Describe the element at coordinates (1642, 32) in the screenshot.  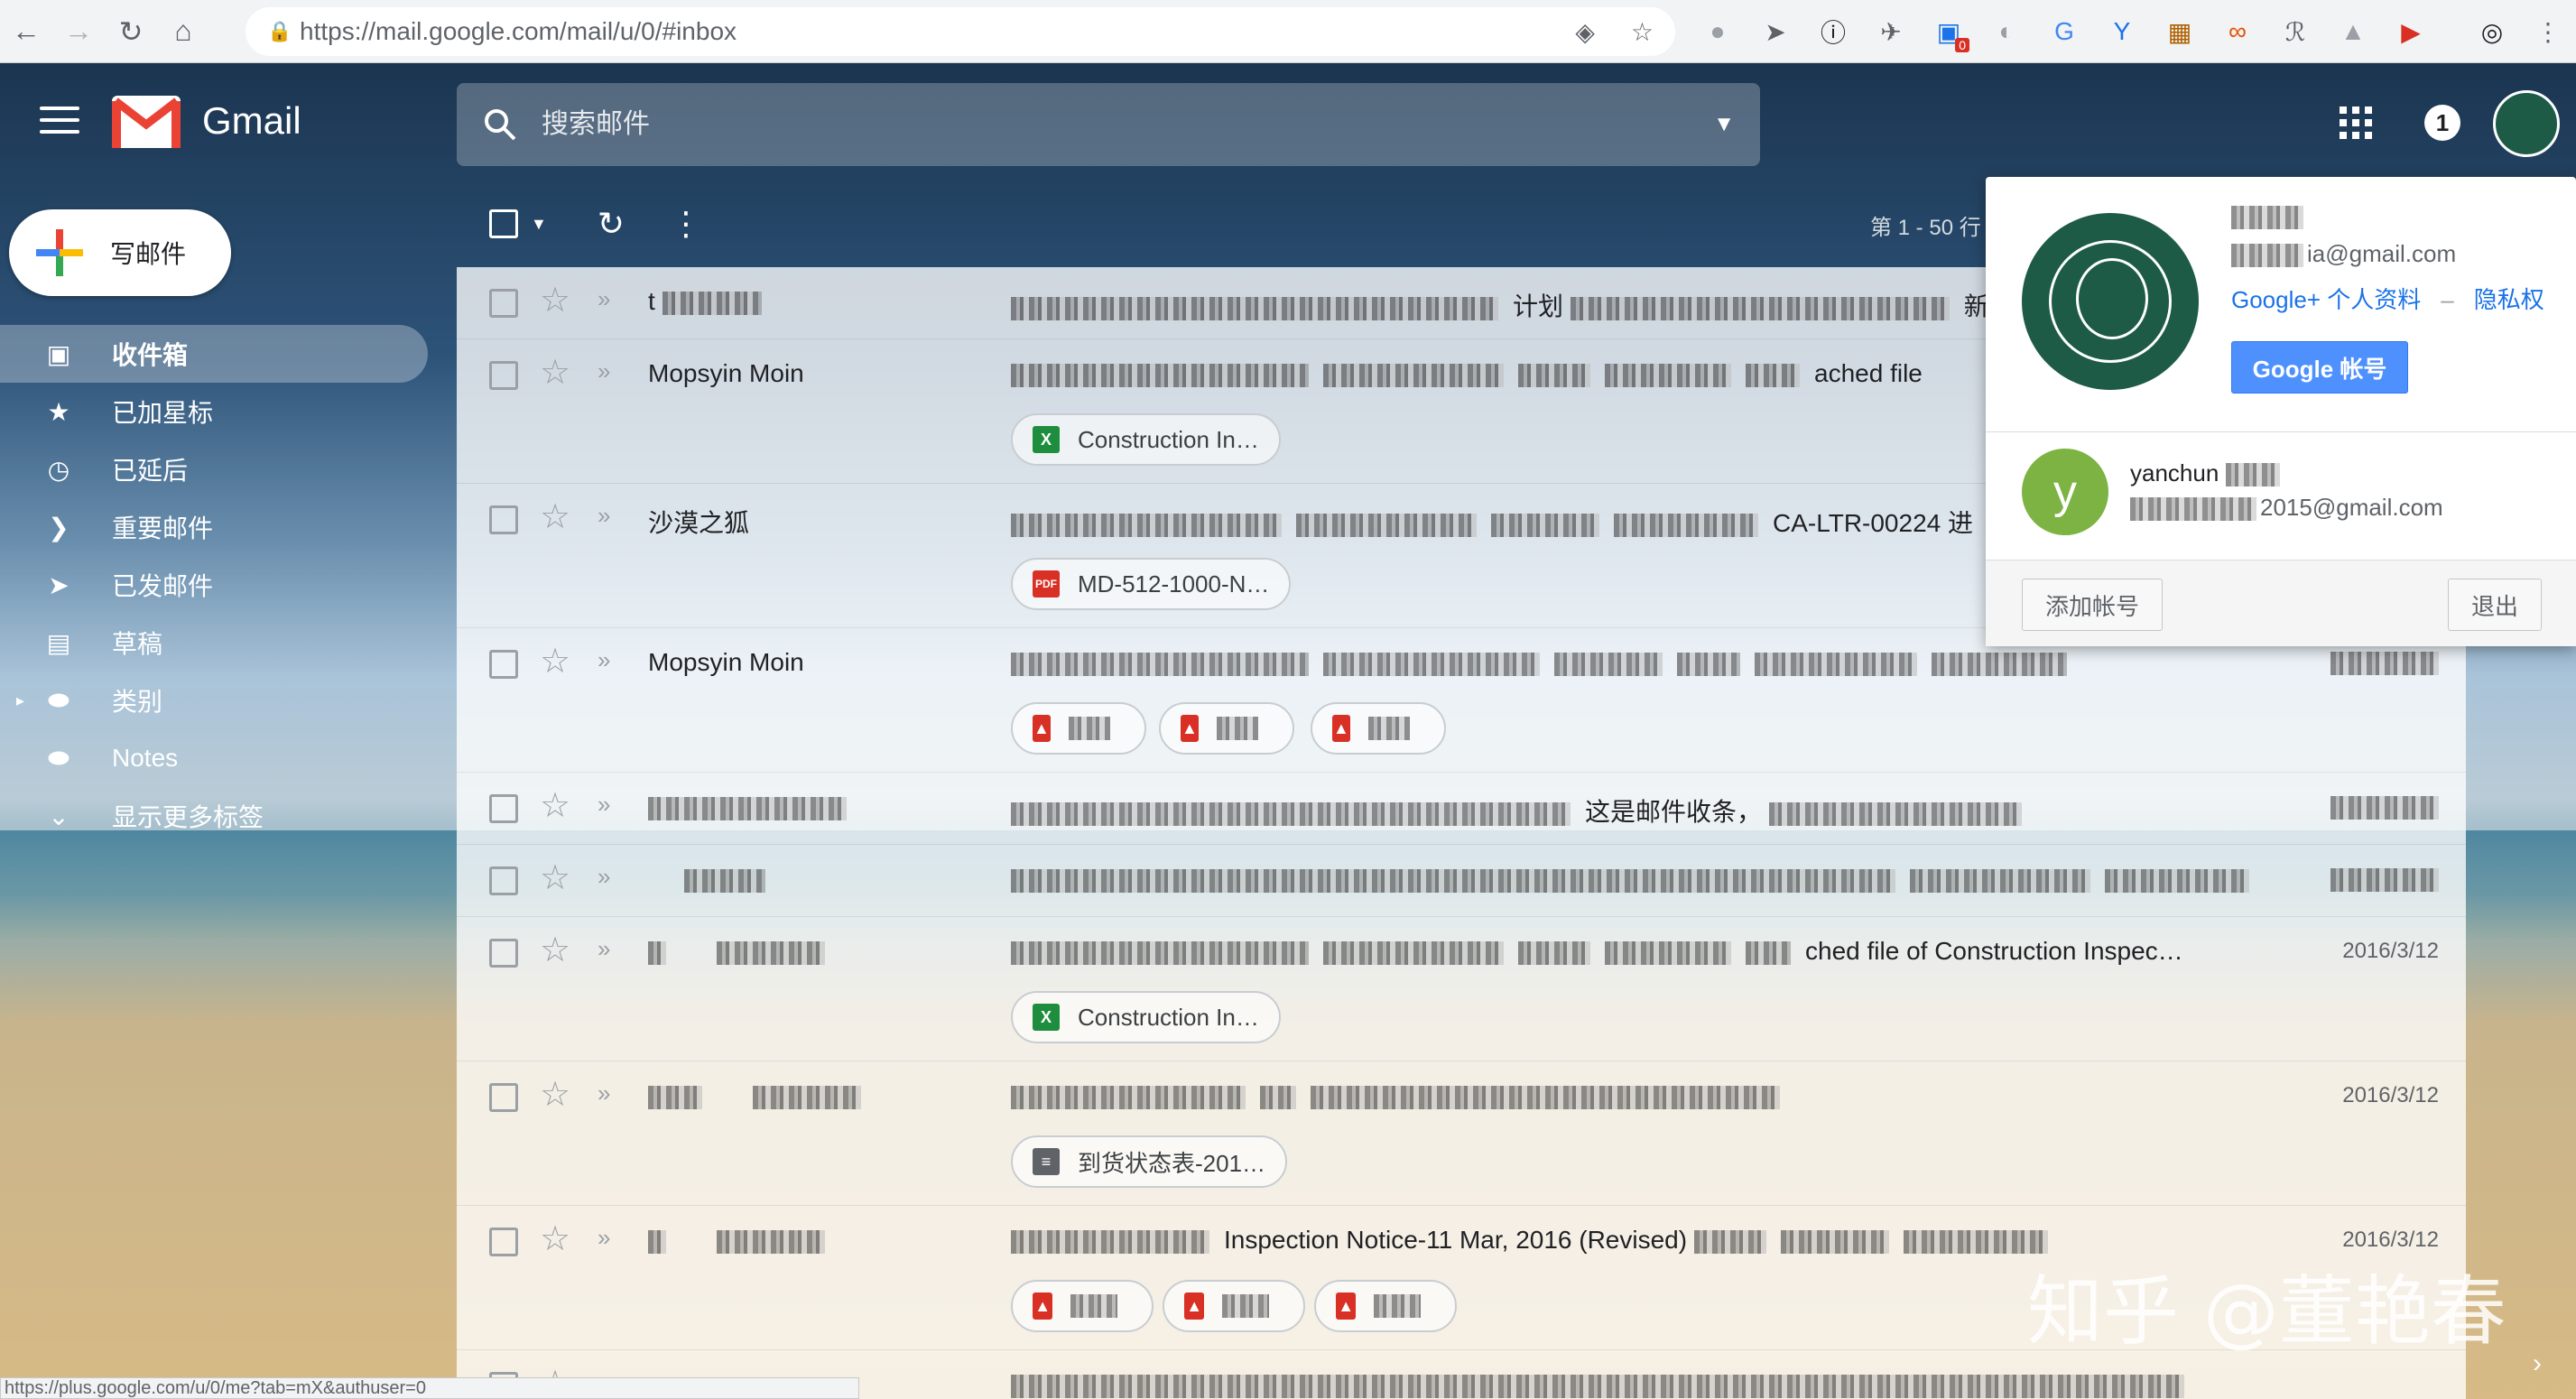
I see `bookmark-star-icon: ☆` at that location.